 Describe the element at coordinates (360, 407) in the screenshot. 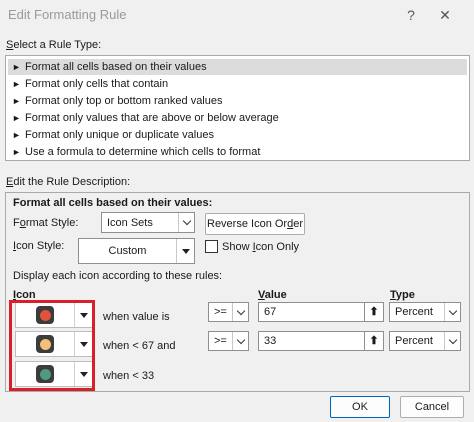

I see `ok-button: OK` at that location.